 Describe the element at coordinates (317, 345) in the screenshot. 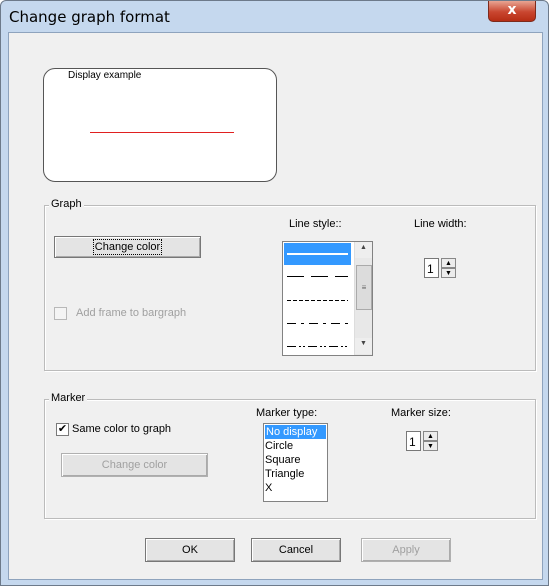

I see `line-style-option-dash-dot-dot` at that location.